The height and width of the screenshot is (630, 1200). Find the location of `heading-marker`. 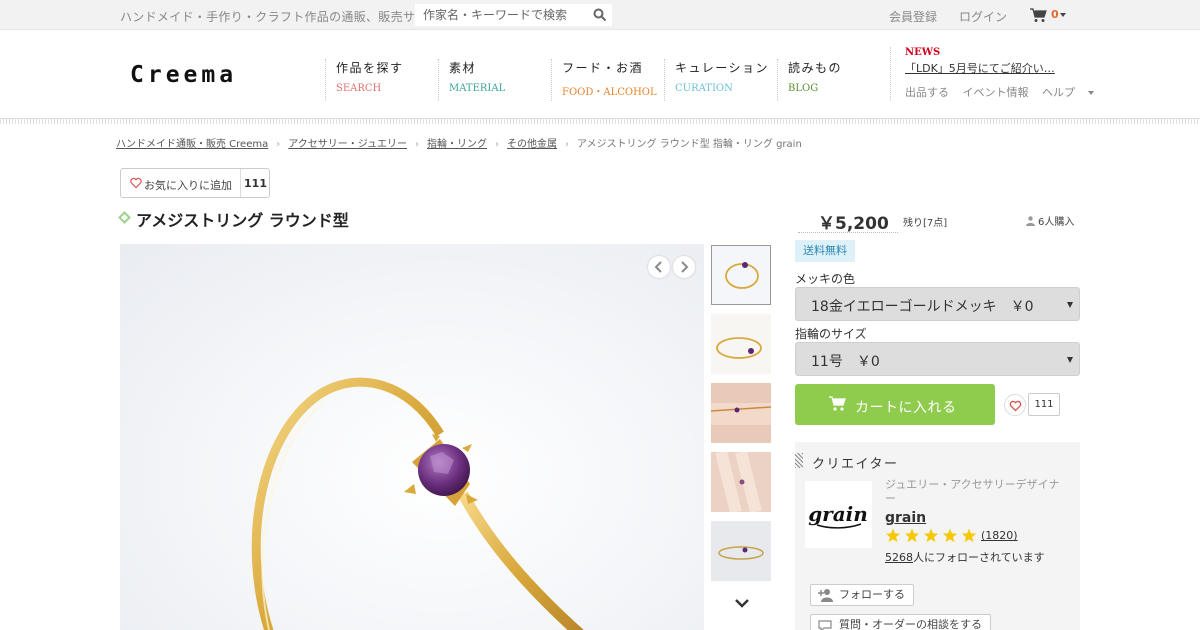

heading-marker is located at coordinates (799, 460).